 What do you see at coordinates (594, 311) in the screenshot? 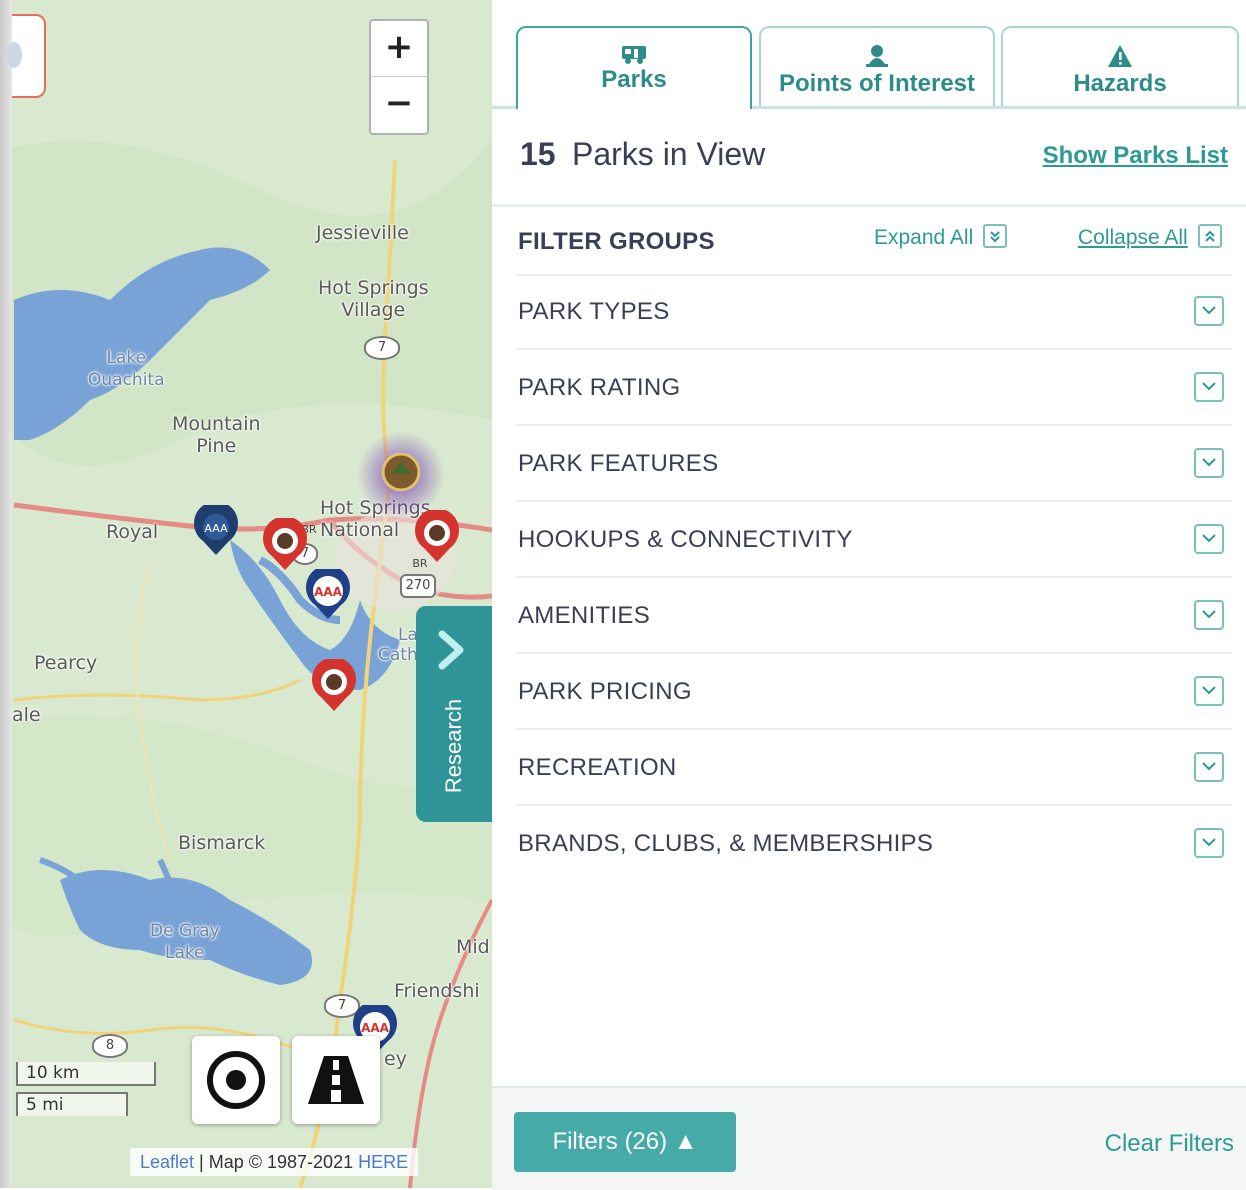
I see `filter-label: PARK TYPES` at bounding box center [594, 311].